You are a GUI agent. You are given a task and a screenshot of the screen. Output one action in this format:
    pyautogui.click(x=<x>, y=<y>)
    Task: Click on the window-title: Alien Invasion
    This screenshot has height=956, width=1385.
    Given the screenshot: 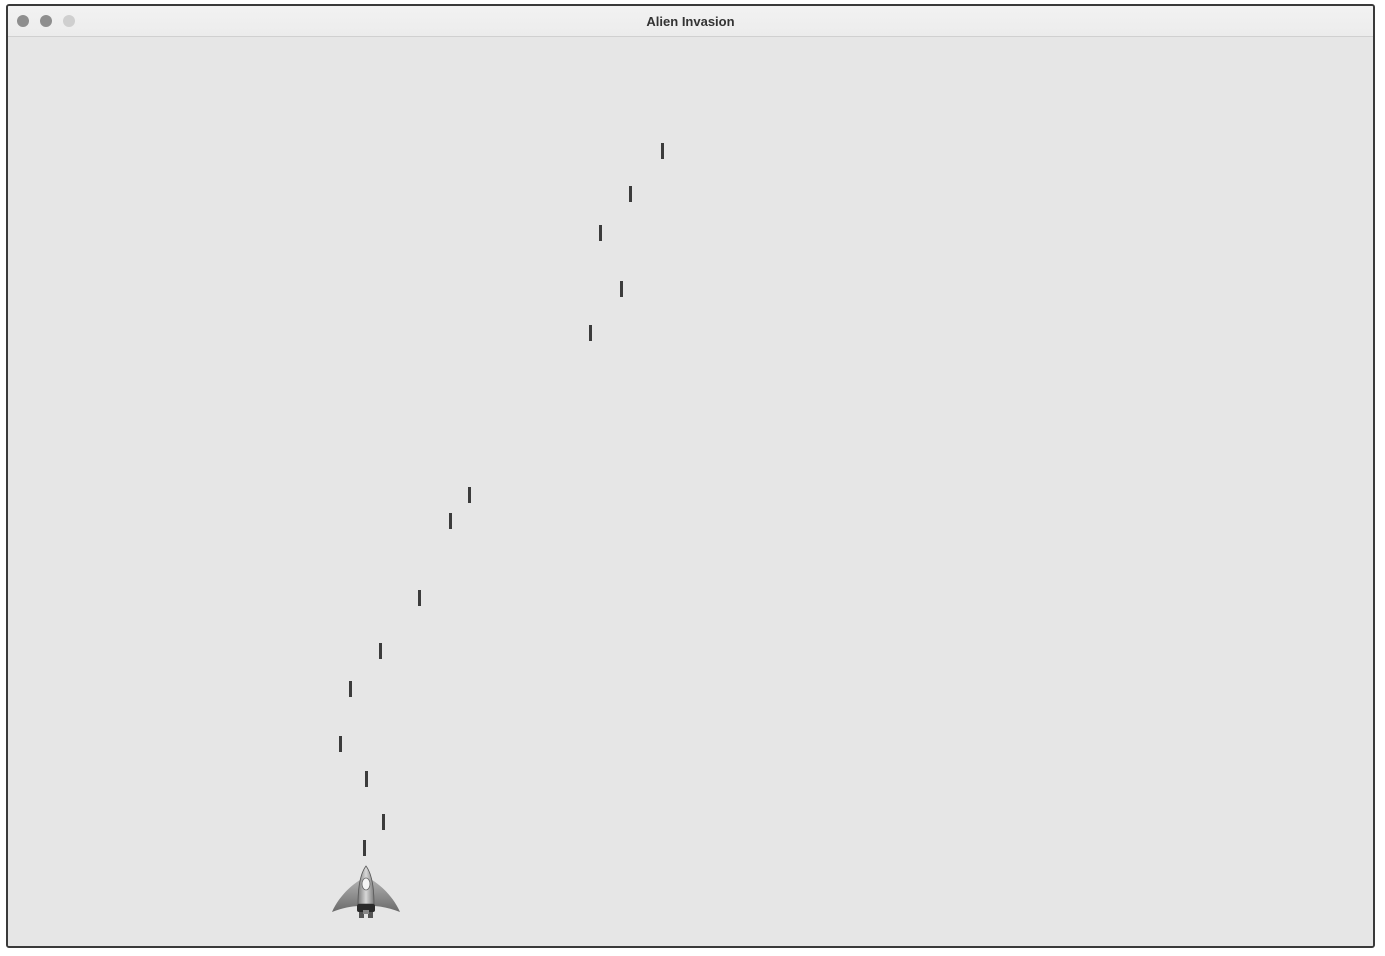 What is the action you would take?
    pyautogui.click(x=690, y=21)
    